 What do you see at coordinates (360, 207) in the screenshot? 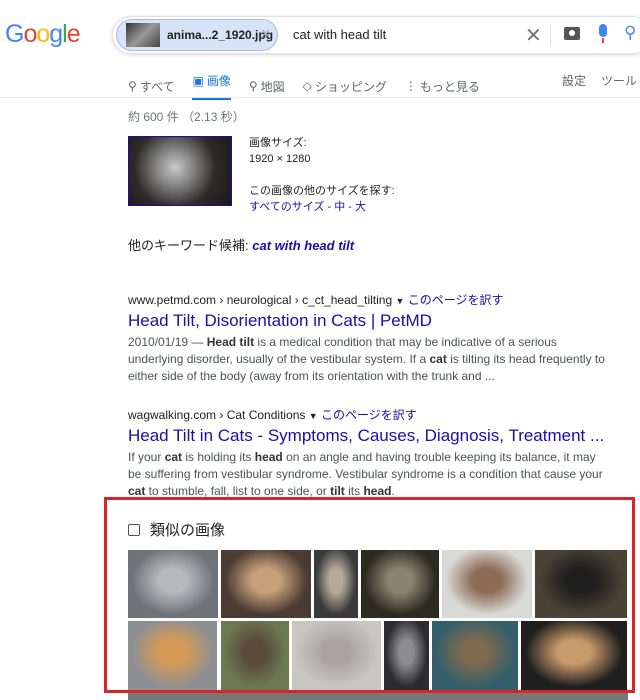
I see `large-size-link: 大` at bounding box center [360, 207].